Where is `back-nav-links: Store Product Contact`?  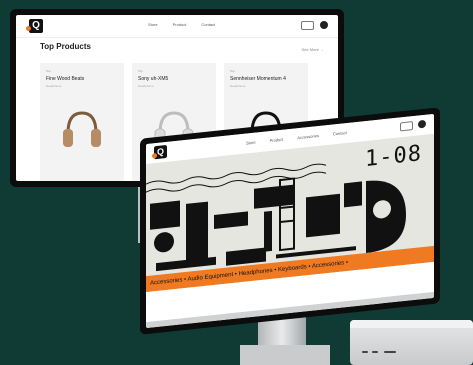 back-nav-links: Store Product Contact is located at coordinates (181, 24).